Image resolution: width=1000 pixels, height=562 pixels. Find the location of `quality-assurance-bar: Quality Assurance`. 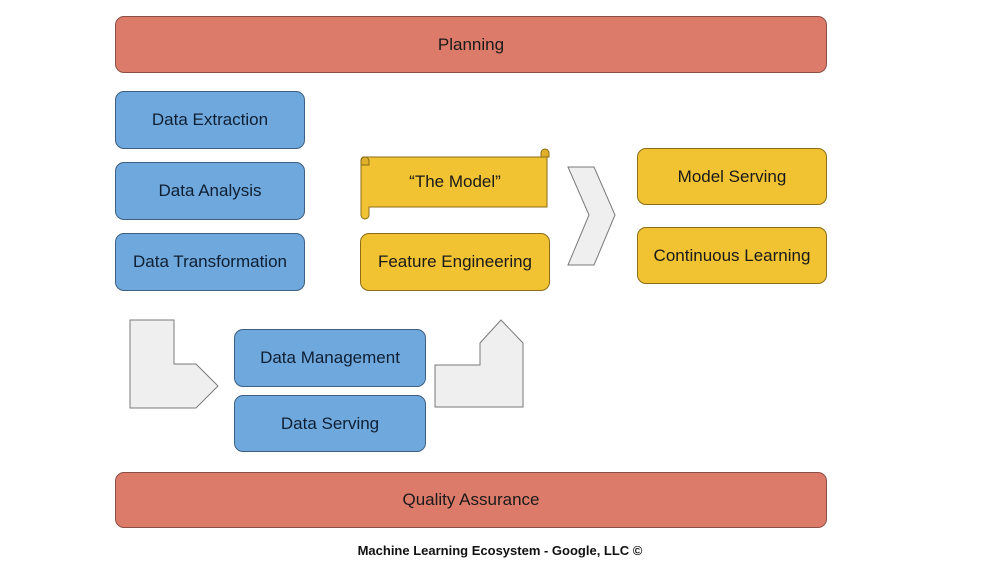

quality-assurance-bar: Quality Assurance is located at coordinates (471, 500).